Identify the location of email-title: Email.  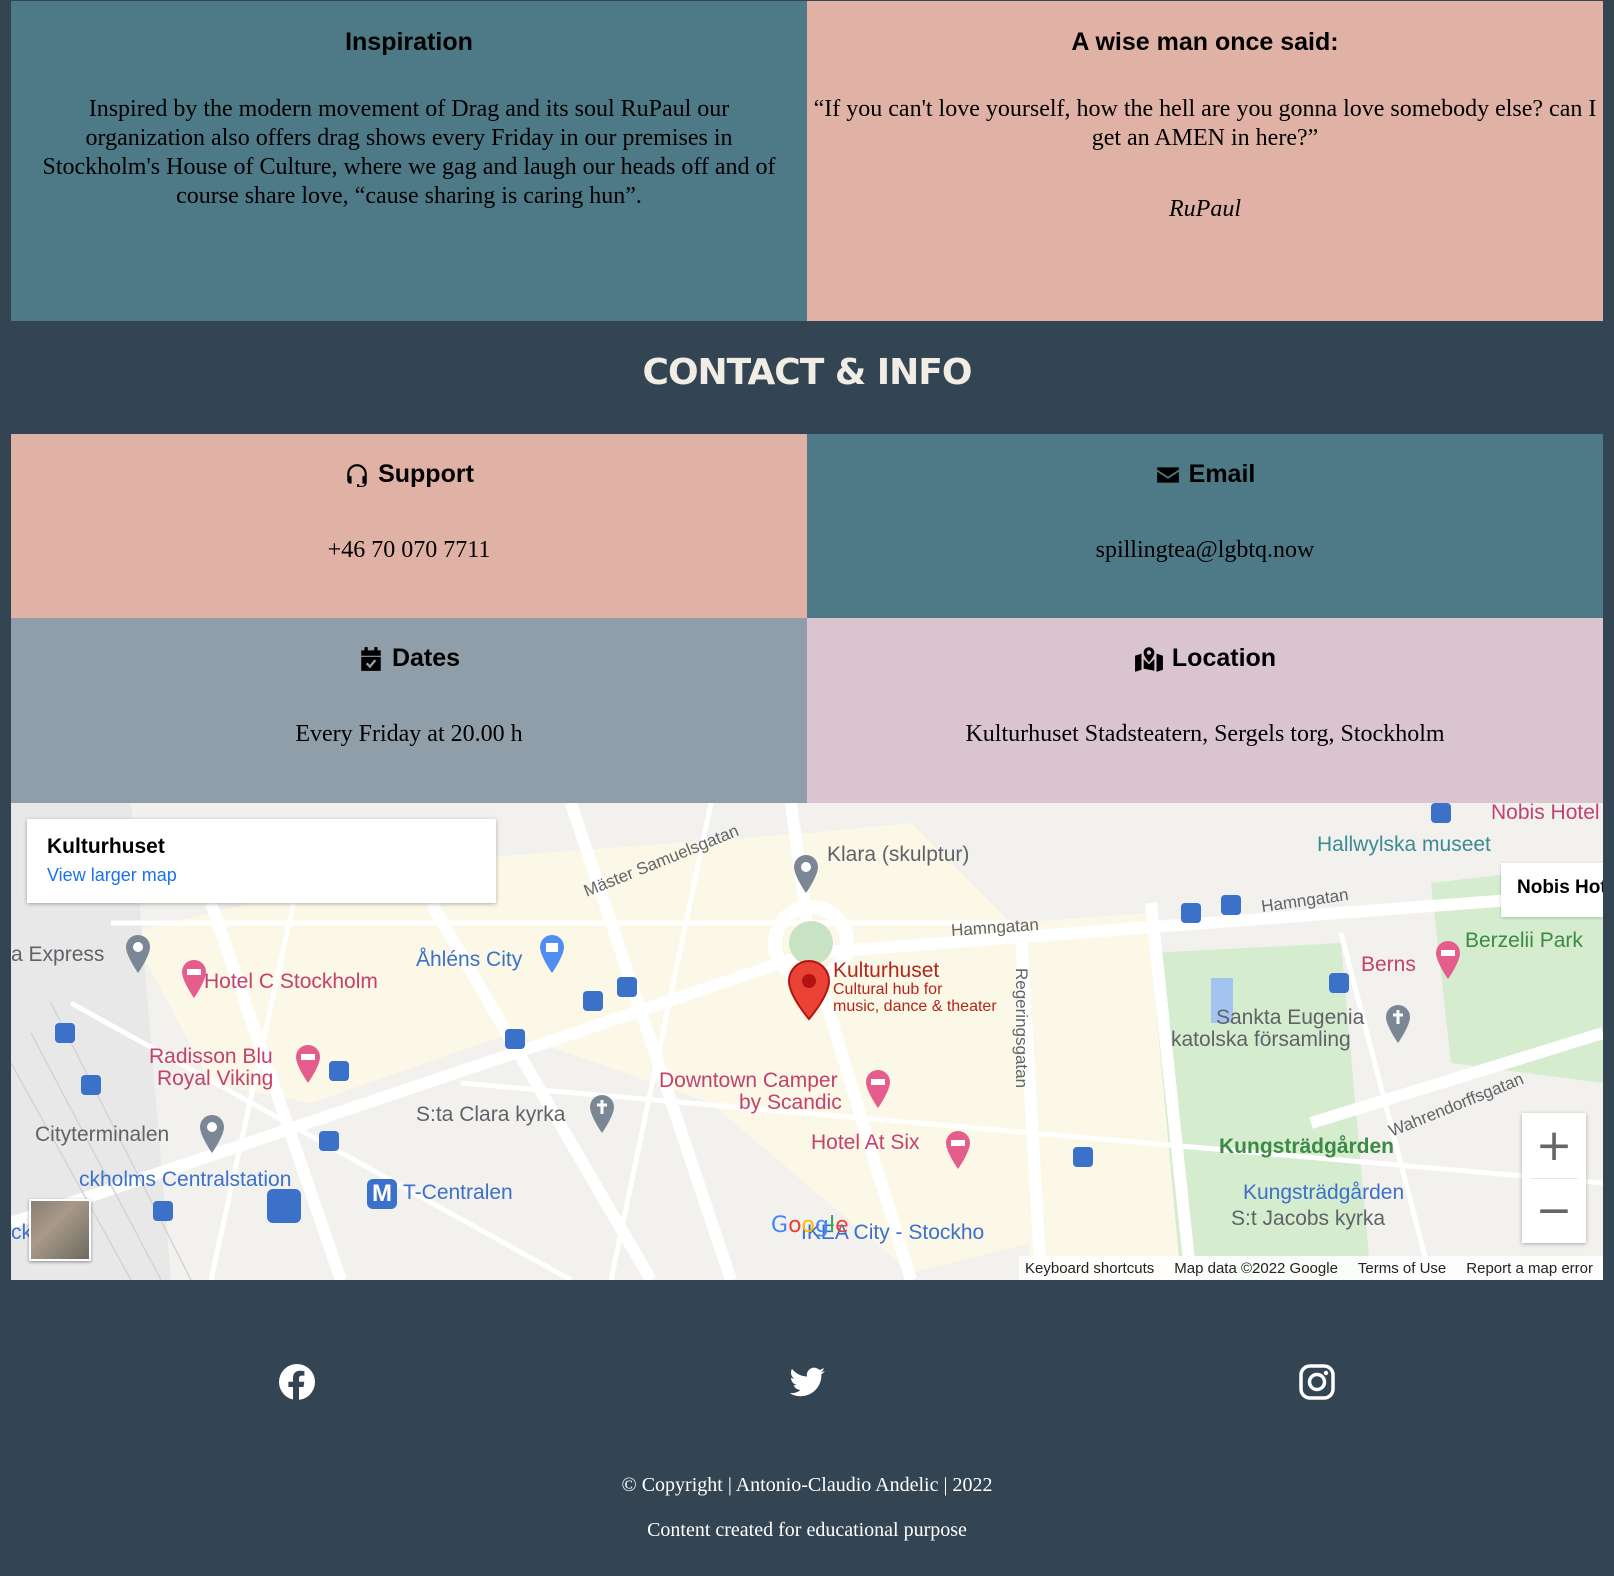
(1222, 474).